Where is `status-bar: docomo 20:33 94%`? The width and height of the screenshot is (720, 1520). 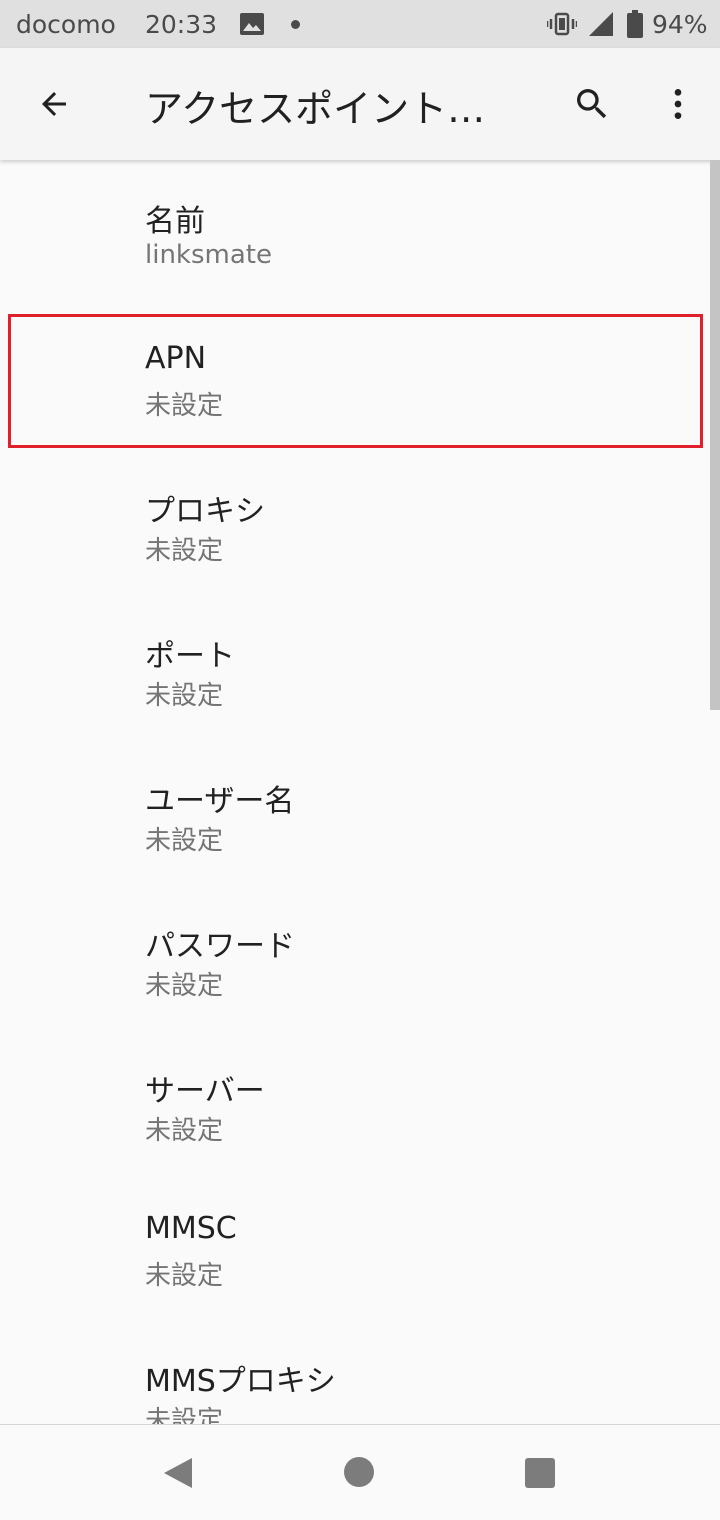 status-bar: docomo 20:33 94% is located at coordinates (360, 24).